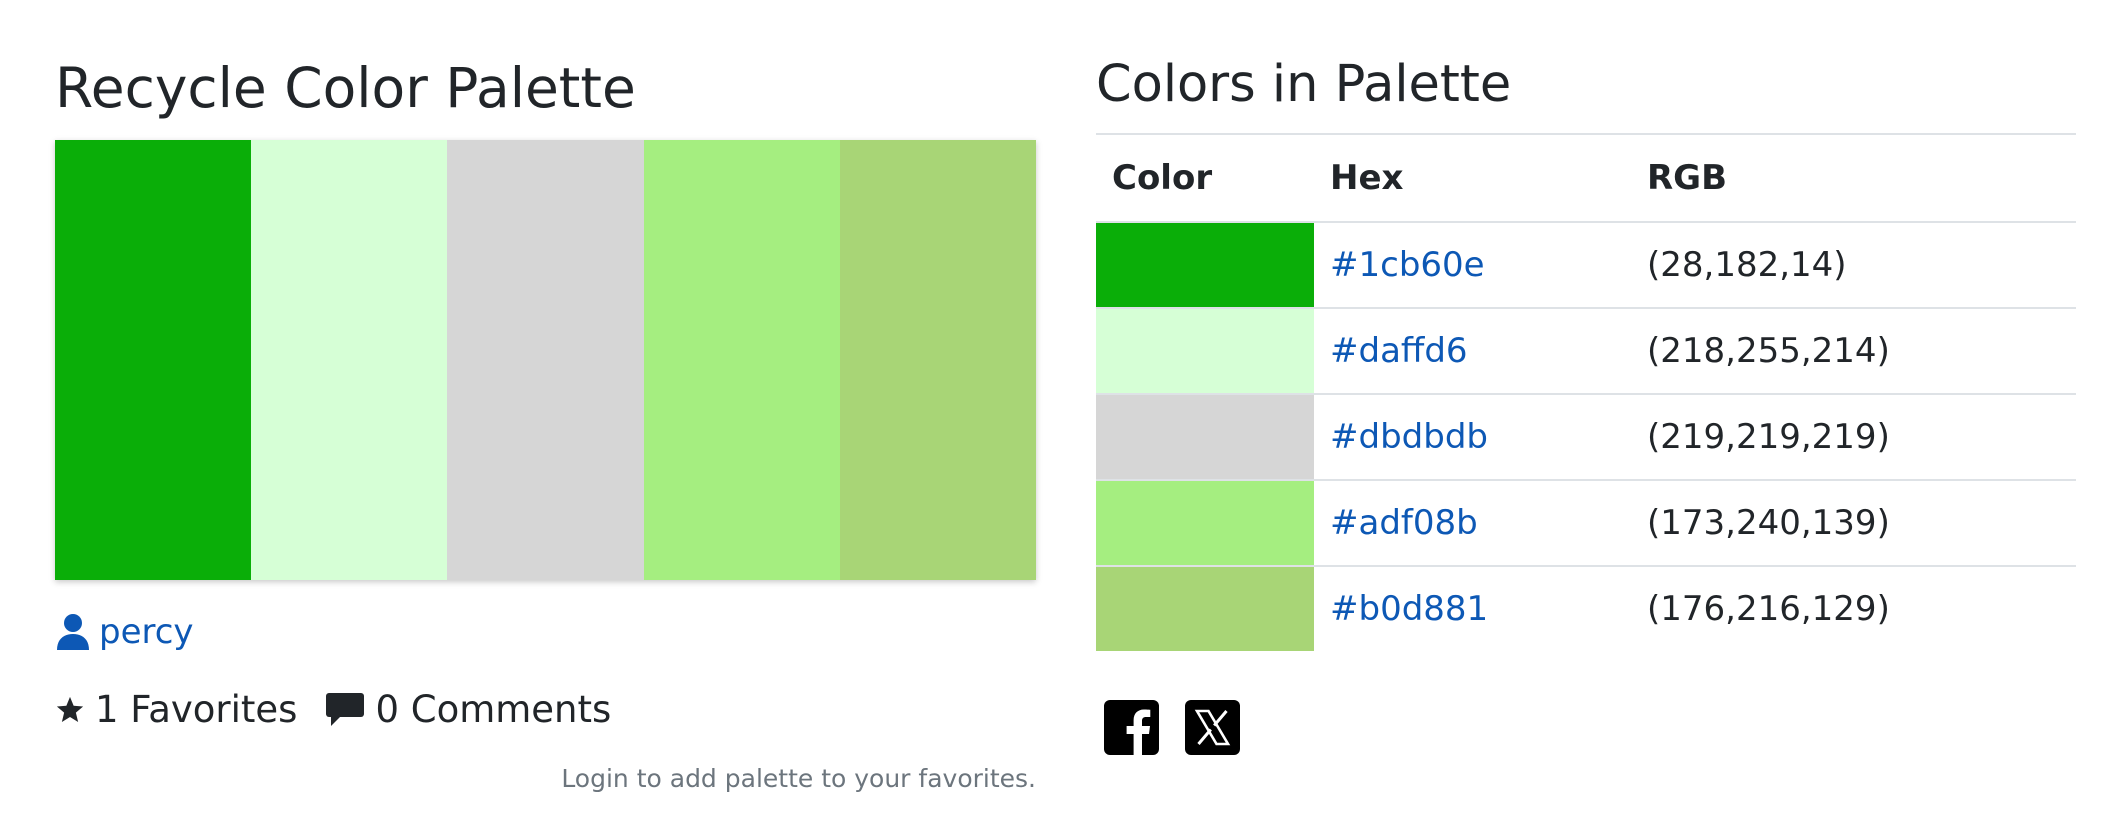 The width and height of the screenshot is (2120, 818). I want to click on rgb-value: (219,219,219), so click(1853, 437).